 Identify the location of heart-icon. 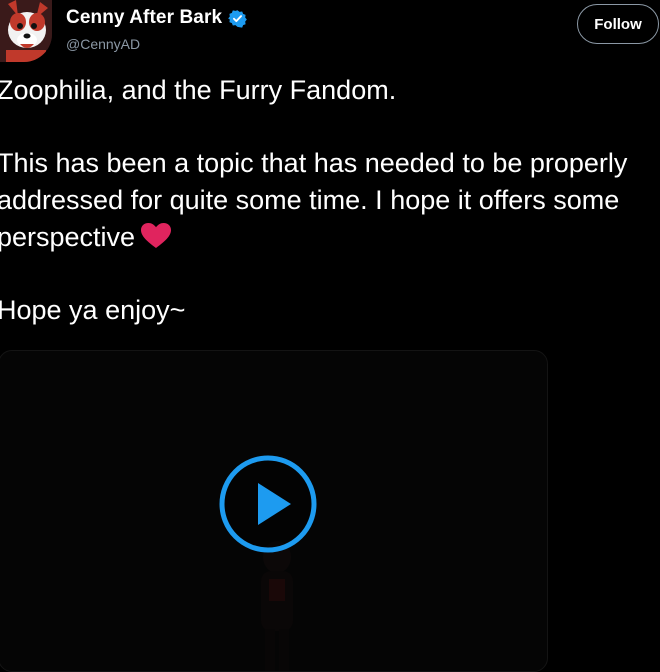
(156, 235).